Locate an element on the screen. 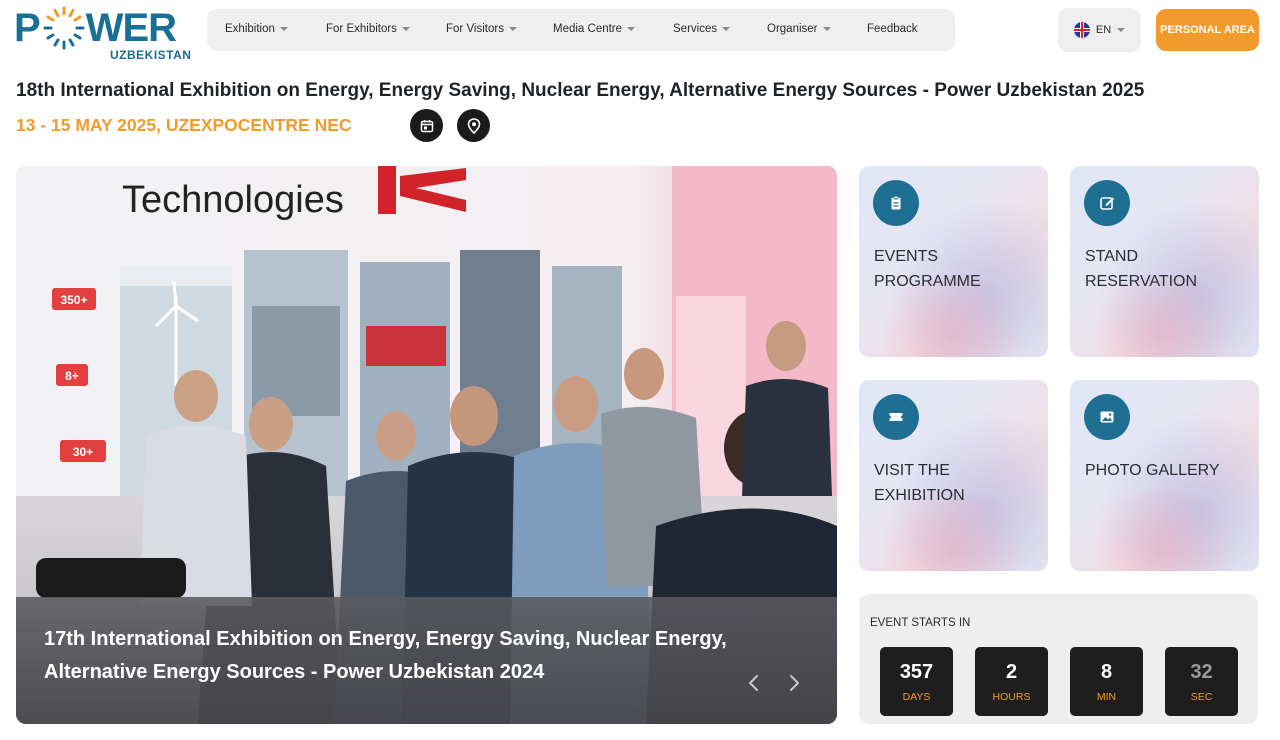  countdown-unit: MIN is located at coordinates (1106, 697).